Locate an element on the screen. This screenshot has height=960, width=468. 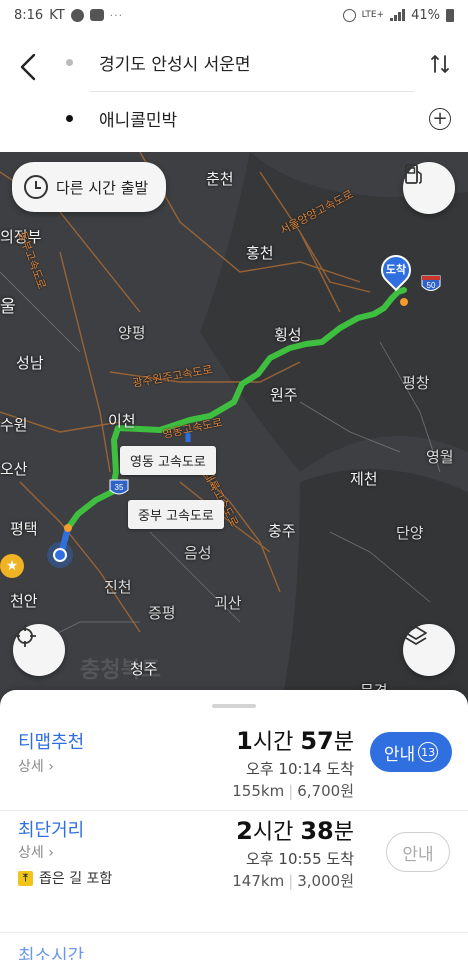
map-label-jecheon: 제천 is located at coordinates (364, 479).